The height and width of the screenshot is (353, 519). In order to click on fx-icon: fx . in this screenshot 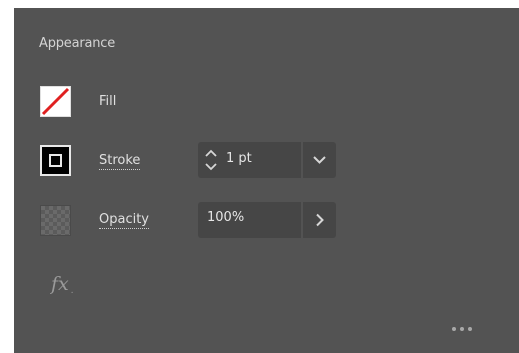, I will do `click(64, 286)`.